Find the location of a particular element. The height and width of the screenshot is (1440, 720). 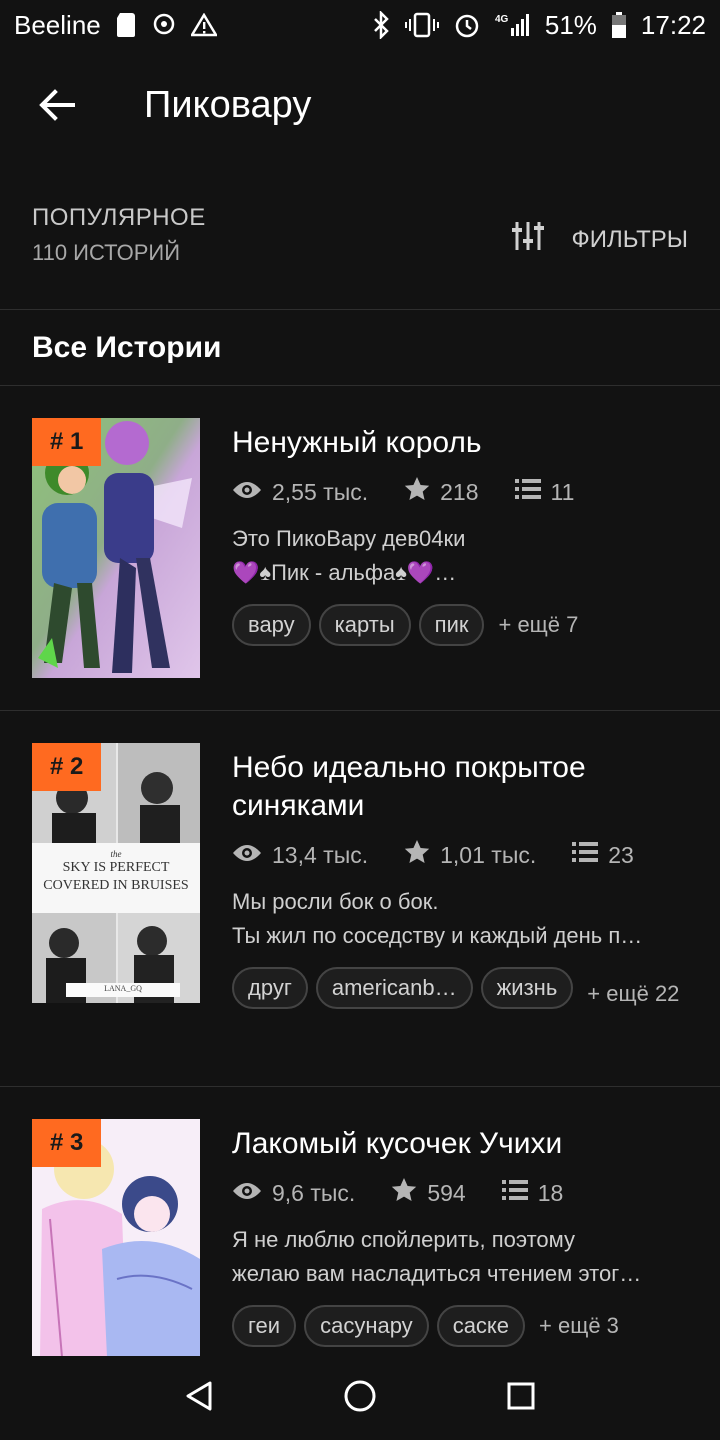

parts-count: 18 is located at coordinates (550, 1192).